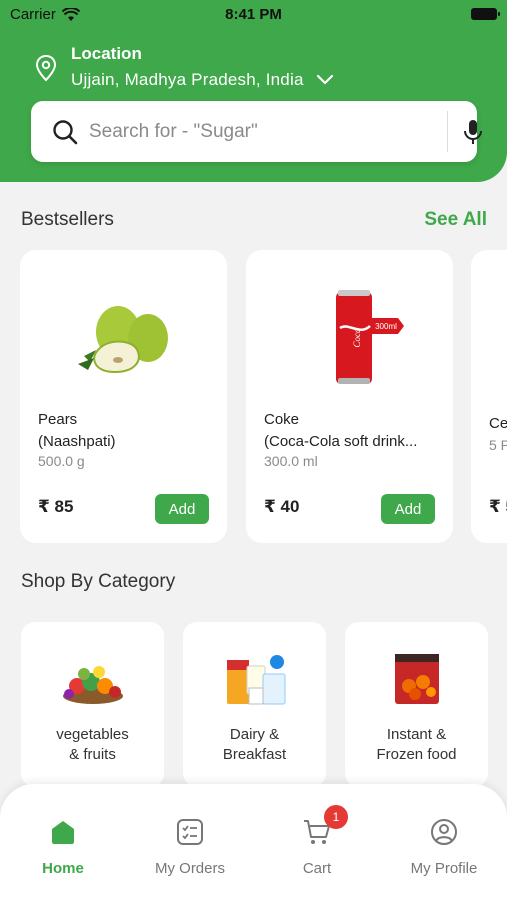 This screenshot has width=507, height=900. Describe the element at coordinates (447, 131) in the screenshot. I see `search-divider` at that location.